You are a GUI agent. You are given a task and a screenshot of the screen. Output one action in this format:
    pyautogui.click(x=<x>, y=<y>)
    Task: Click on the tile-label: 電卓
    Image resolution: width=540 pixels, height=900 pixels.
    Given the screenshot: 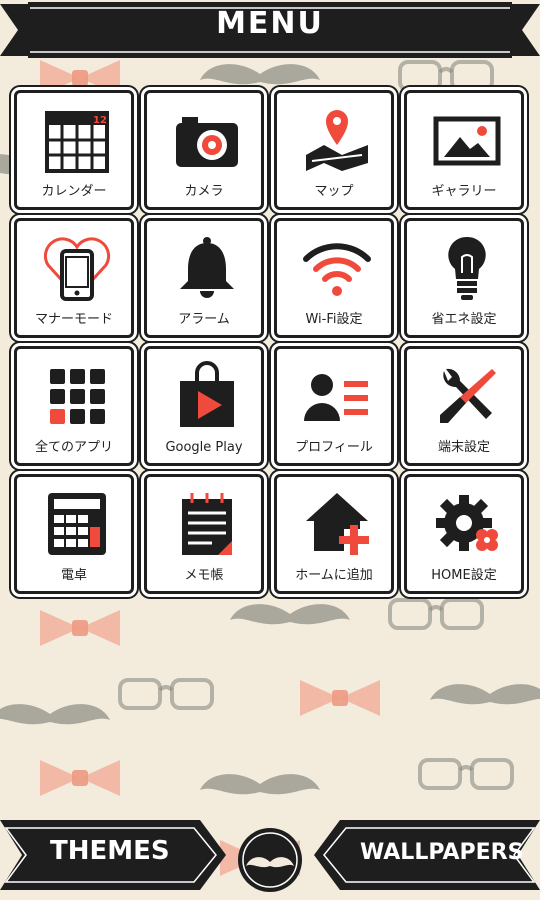 What is the action you would take?
    pyautogui.click(x=73, y=575)
    